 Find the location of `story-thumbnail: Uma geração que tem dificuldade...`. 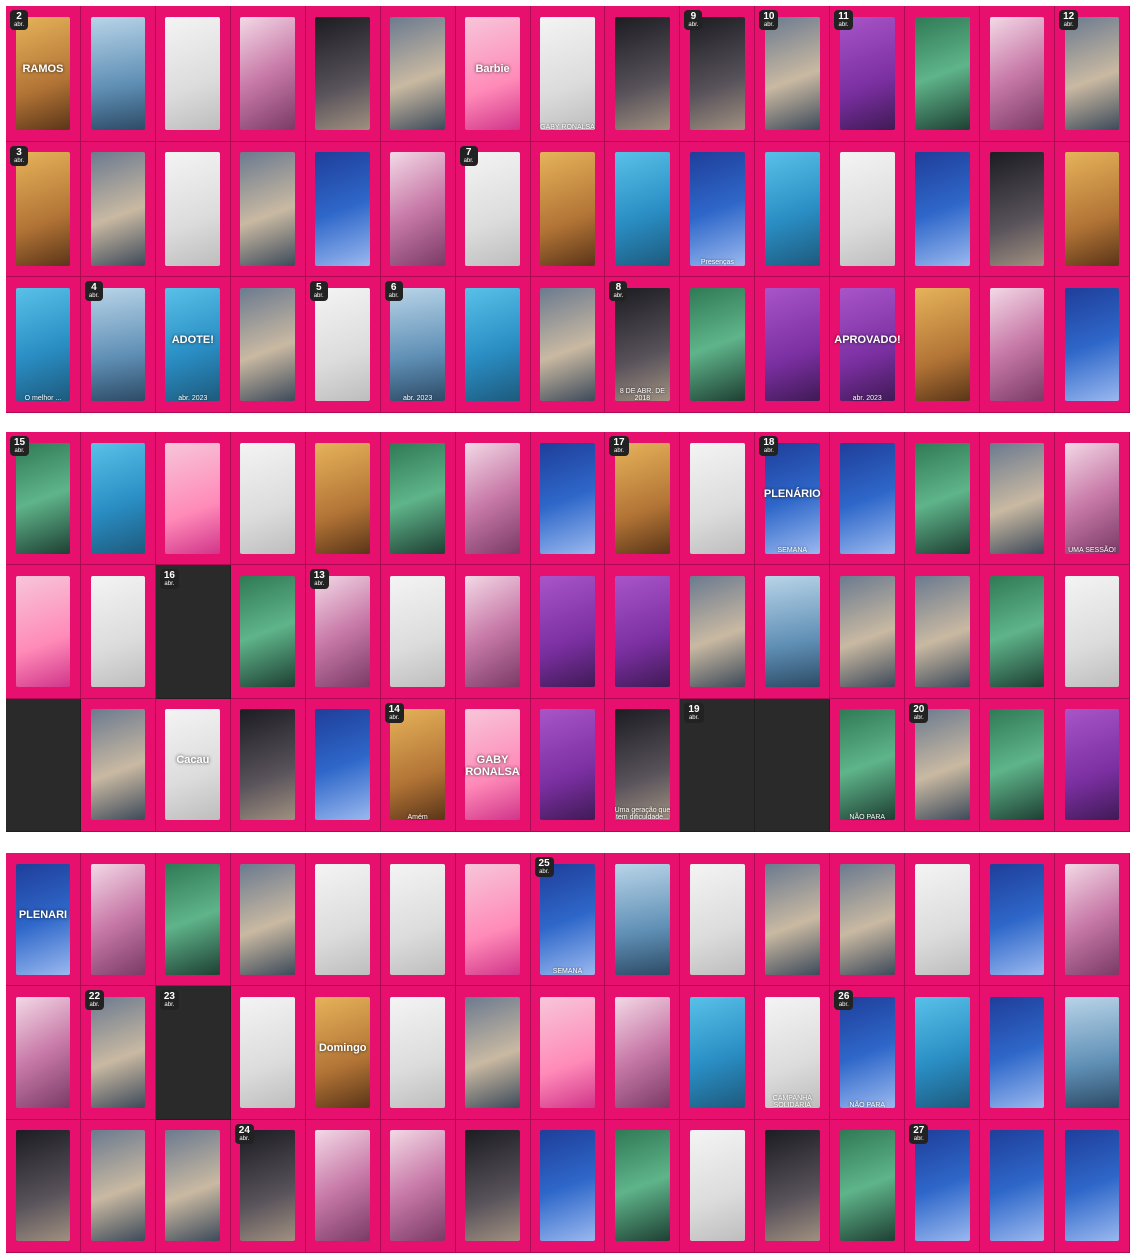

story-thumbnail: Uma geração que tem dificuldade... is located at coordinates (643, 765).